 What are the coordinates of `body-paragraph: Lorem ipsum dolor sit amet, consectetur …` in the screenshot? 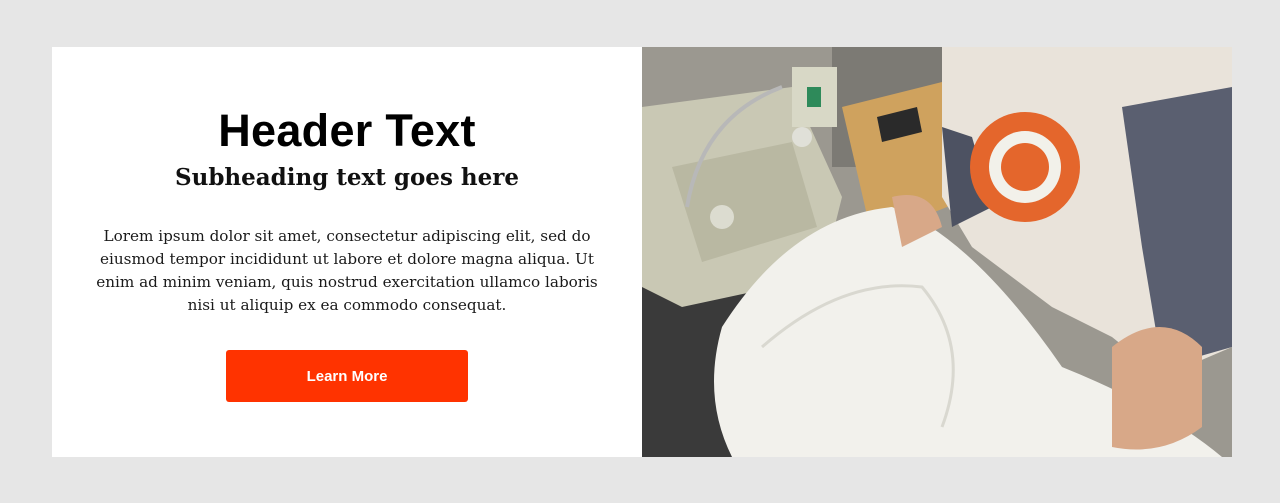 It's located at (347, 270).